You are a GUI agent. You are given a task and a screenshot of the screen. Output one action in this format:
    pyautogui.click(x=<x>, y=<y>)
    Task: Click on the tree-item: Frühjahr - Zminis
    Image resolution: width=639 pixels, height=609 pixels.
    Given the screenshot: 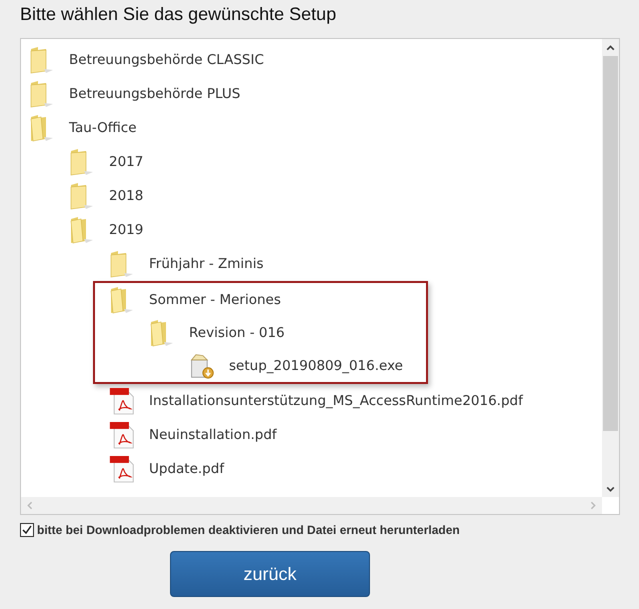 What is the action you would take?
    pyautogui.click(x=206, y=264)
    